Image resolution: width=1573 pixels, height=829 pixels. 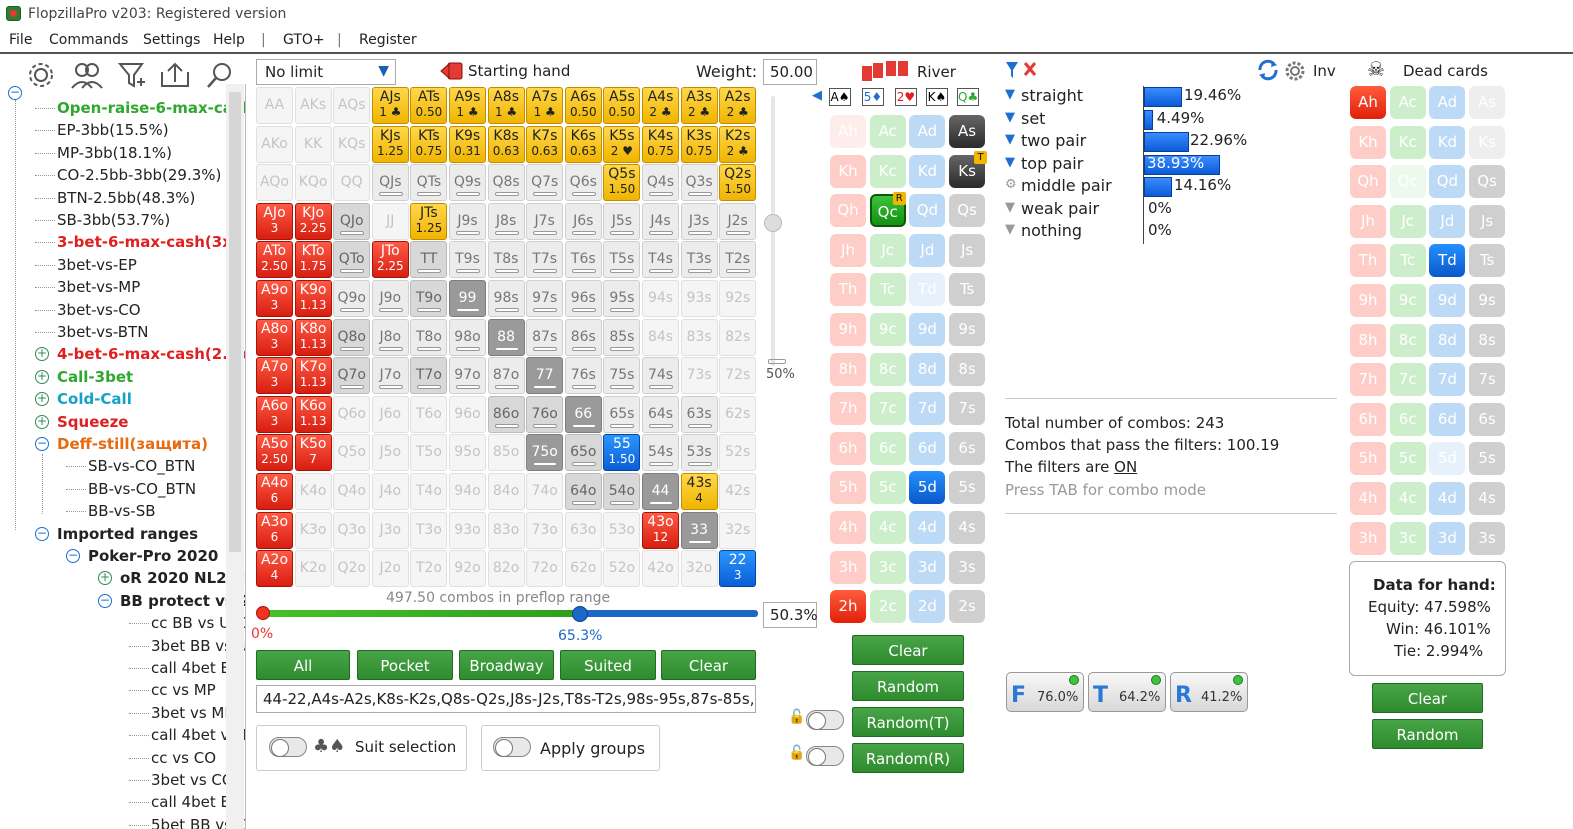 I want to click on hand-cell: 96o, so click(x=467, y=414).